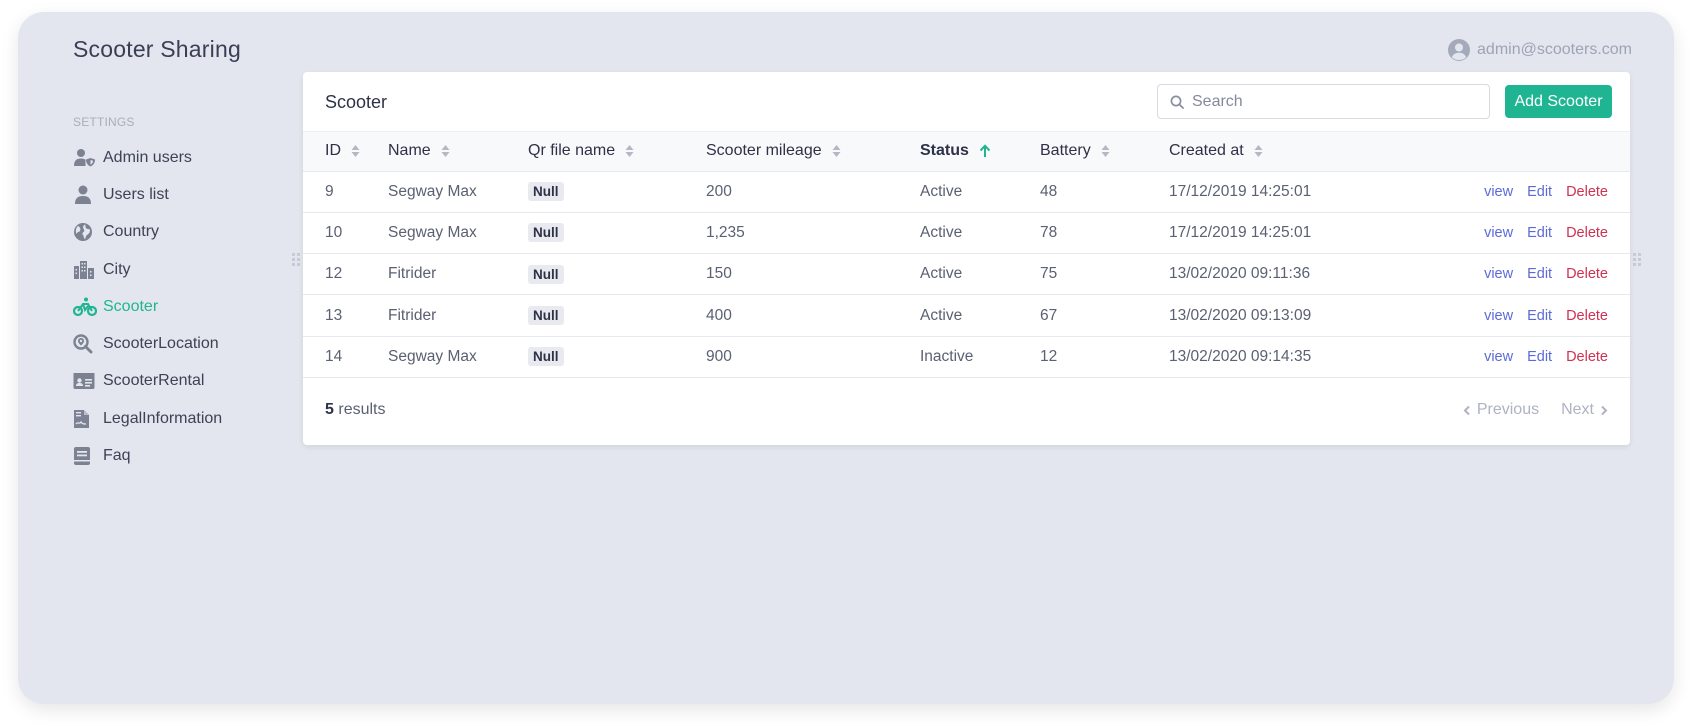  I want to click on previous-page-button: Previous, so click(1501, 410).